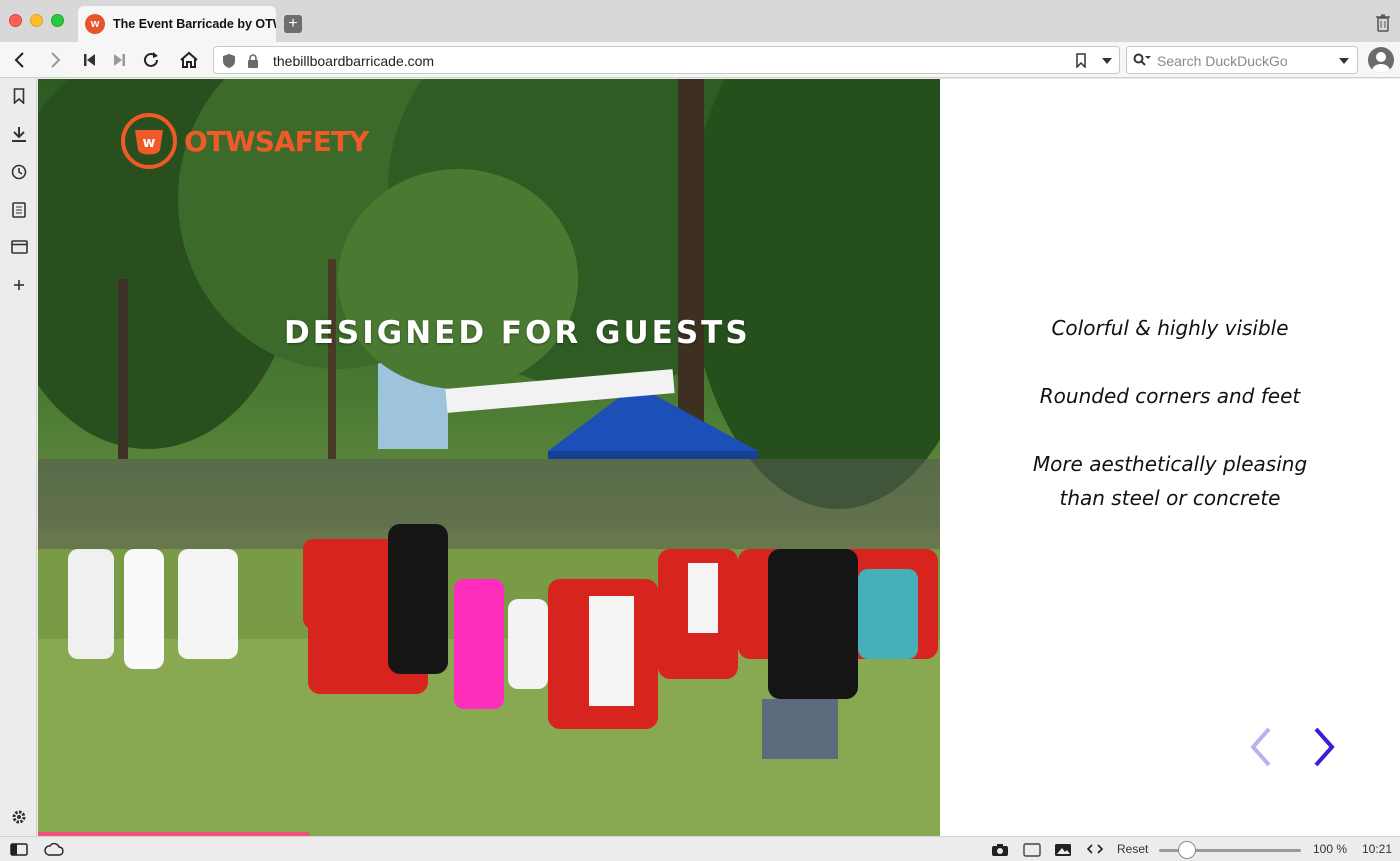  Describe the element at coordinates (517, 333) in the screenshot. I see `hero-headline: DESIGNED FOR GUESTS` at that location.